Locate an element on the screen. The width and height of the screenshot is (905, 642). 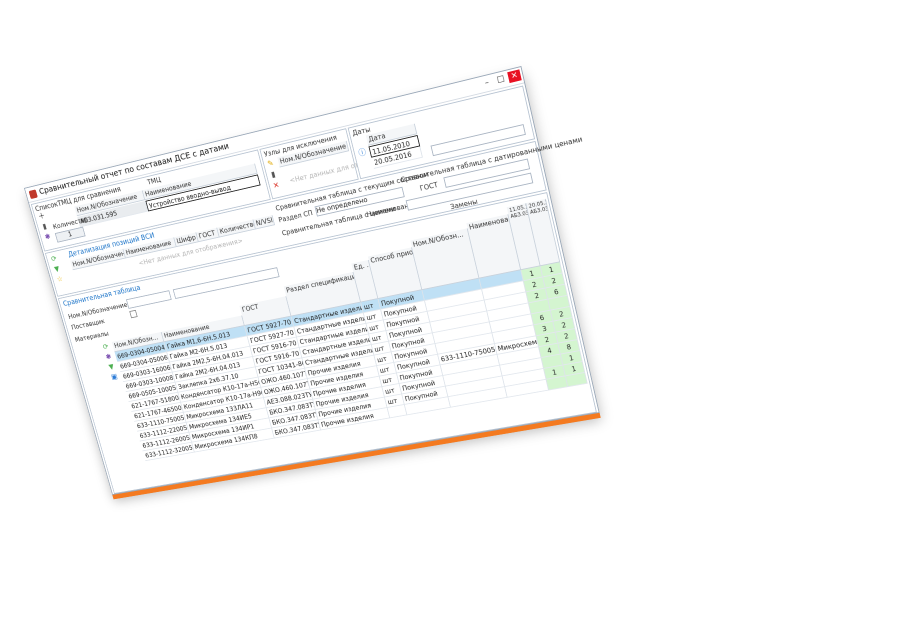
export-icon: ▣ is located at coordinates (114, 377).